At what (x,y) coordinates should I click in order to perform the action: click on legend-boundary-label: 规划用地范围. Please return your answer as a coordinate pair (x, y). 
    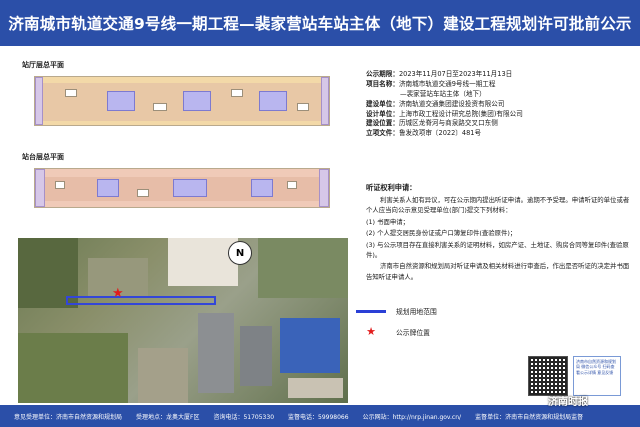
    Looking at the image, I should click on (416, 312).